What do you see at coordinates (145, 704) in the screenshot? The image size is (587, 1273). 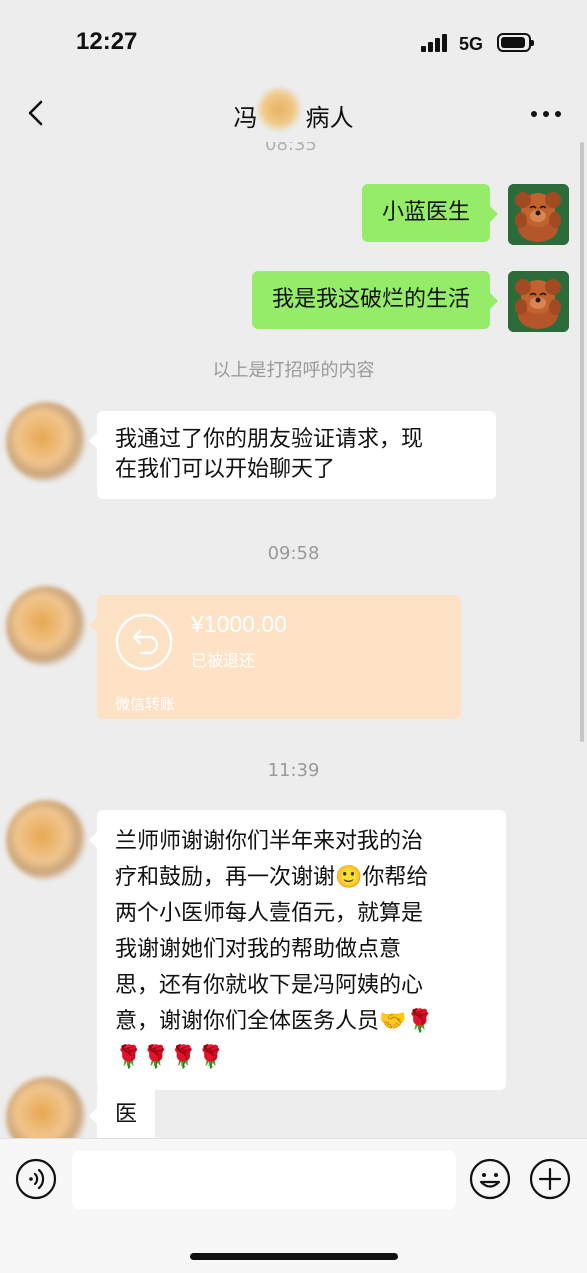 I see `transfer-label: 微信转账` at bounding box center [145, 704].